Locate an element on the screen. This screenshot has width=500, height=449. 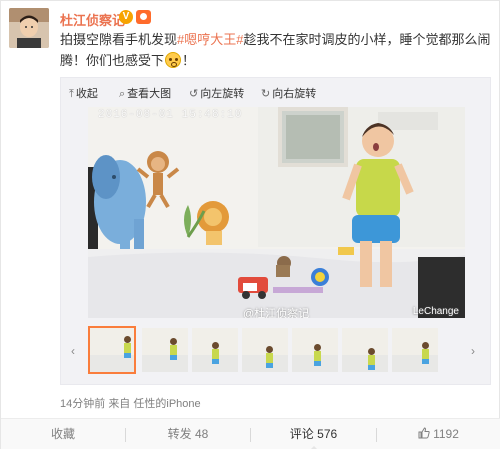
media-toolbar: ⤒ 收起 ⌕ 查看大图 ↺ 向左旋转 ↻ 向右旋转 is located at coordinates (275, 92).